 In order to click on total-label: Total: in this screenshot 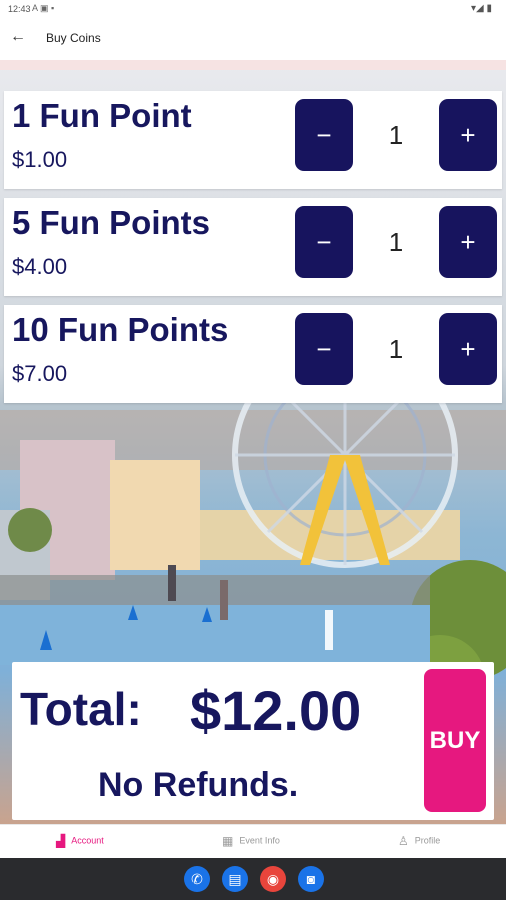, I will do `click(81, 709)`.